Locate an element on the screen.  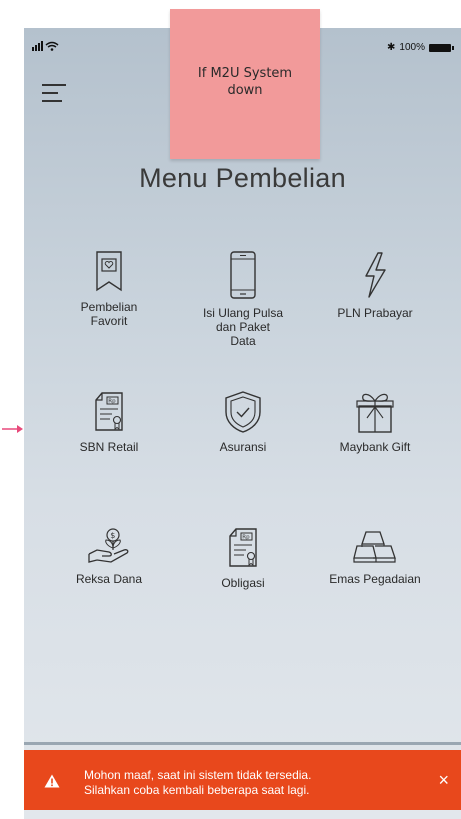
menu-item-reksa-dana: $ Reksa Dana is located at coordinates (109, 556).